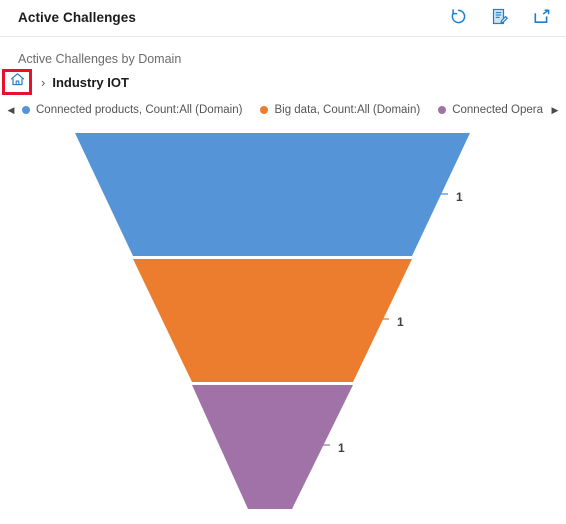  I want to click on edit-record-button, so click(500, 18).